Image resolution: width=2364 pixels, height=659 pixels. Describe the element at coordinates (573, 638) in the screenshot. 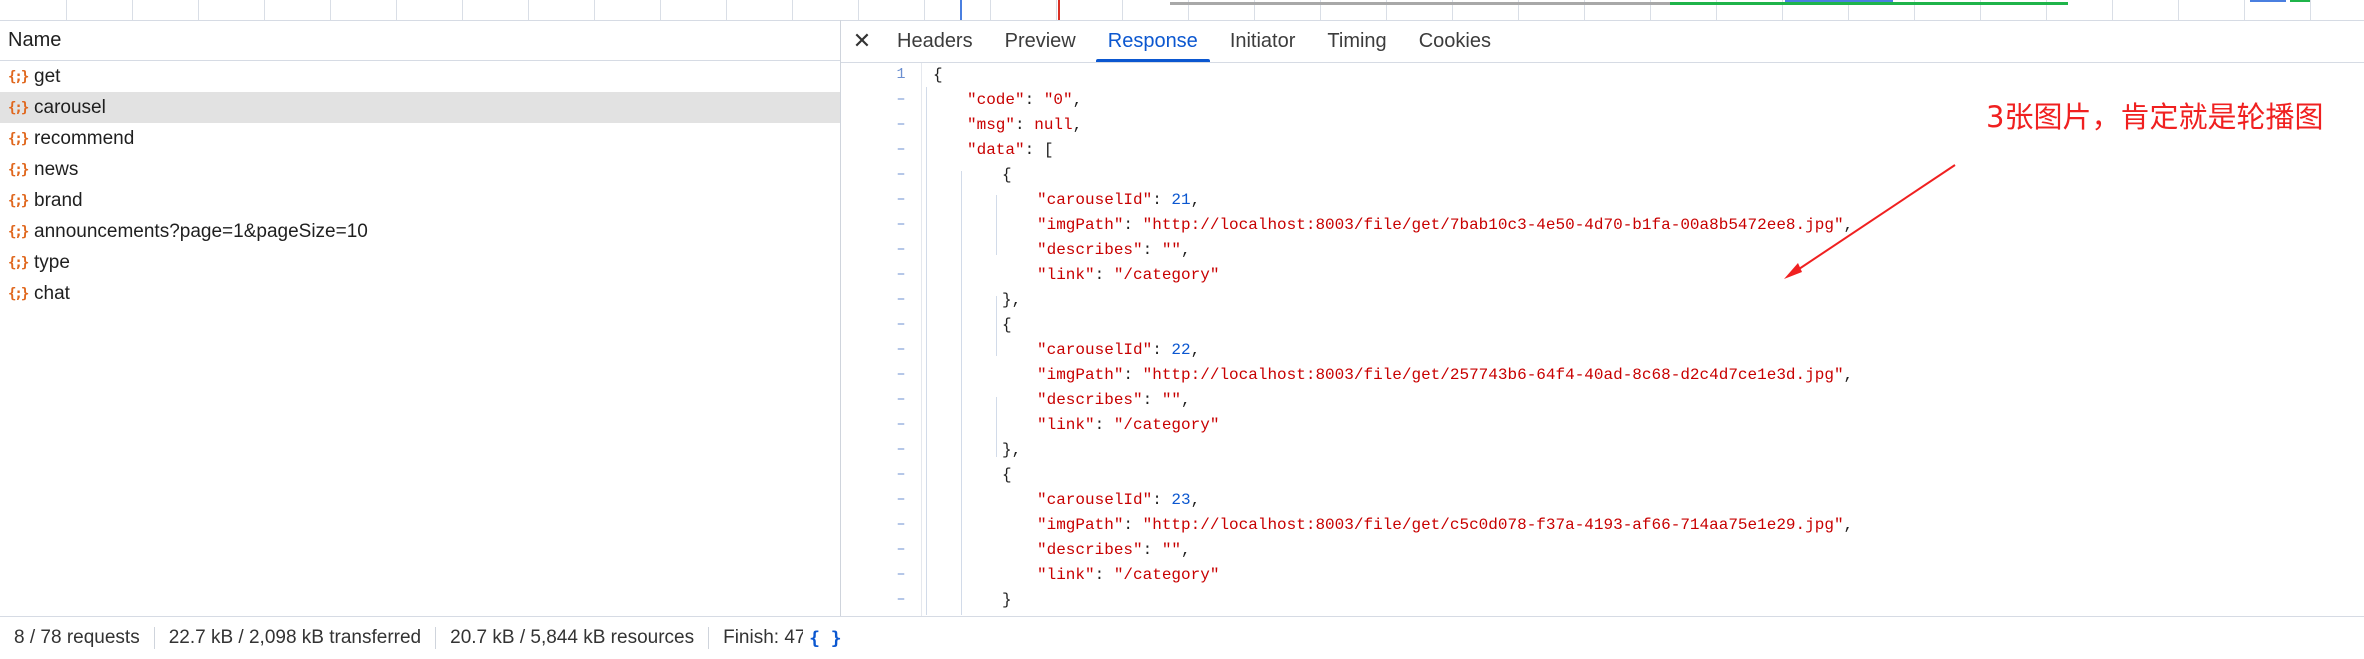

I see `resources-size: 20.7 kB / 5,844 kB resources` at that location.